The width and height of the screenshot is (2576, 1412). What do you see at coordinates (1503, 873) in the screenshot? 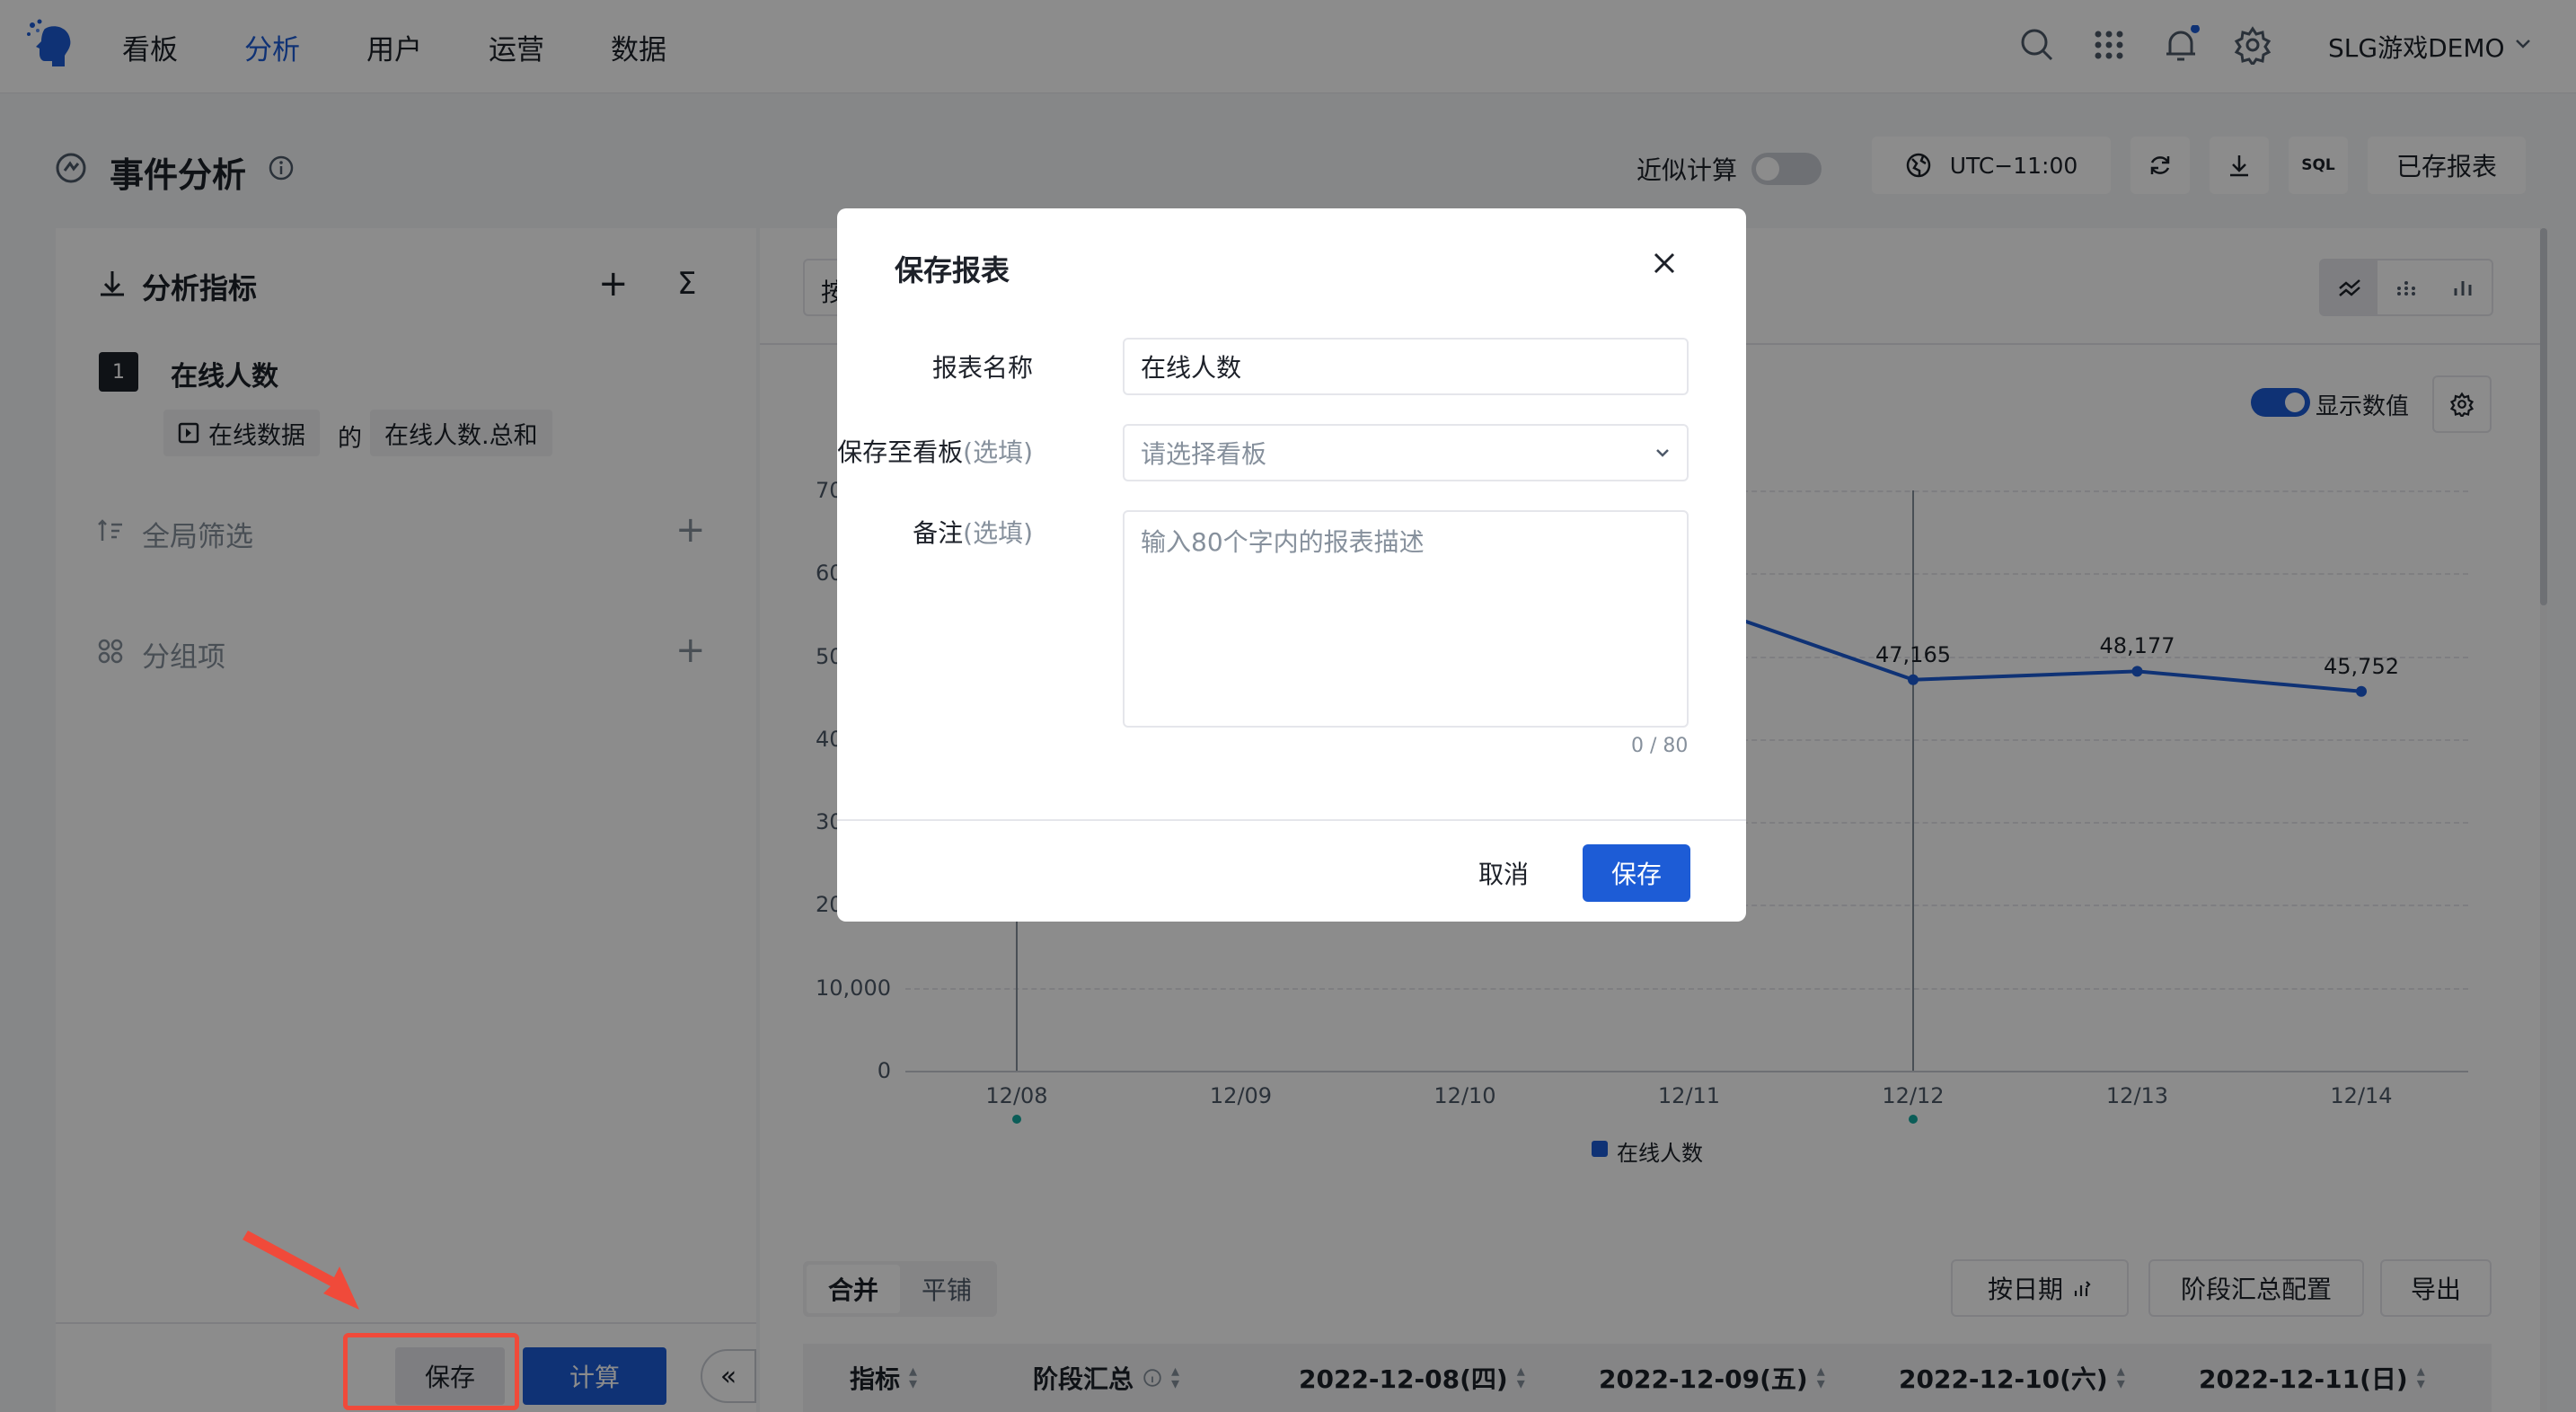
I see `cancel-button: 取消` at bounding box center [1503, 873].